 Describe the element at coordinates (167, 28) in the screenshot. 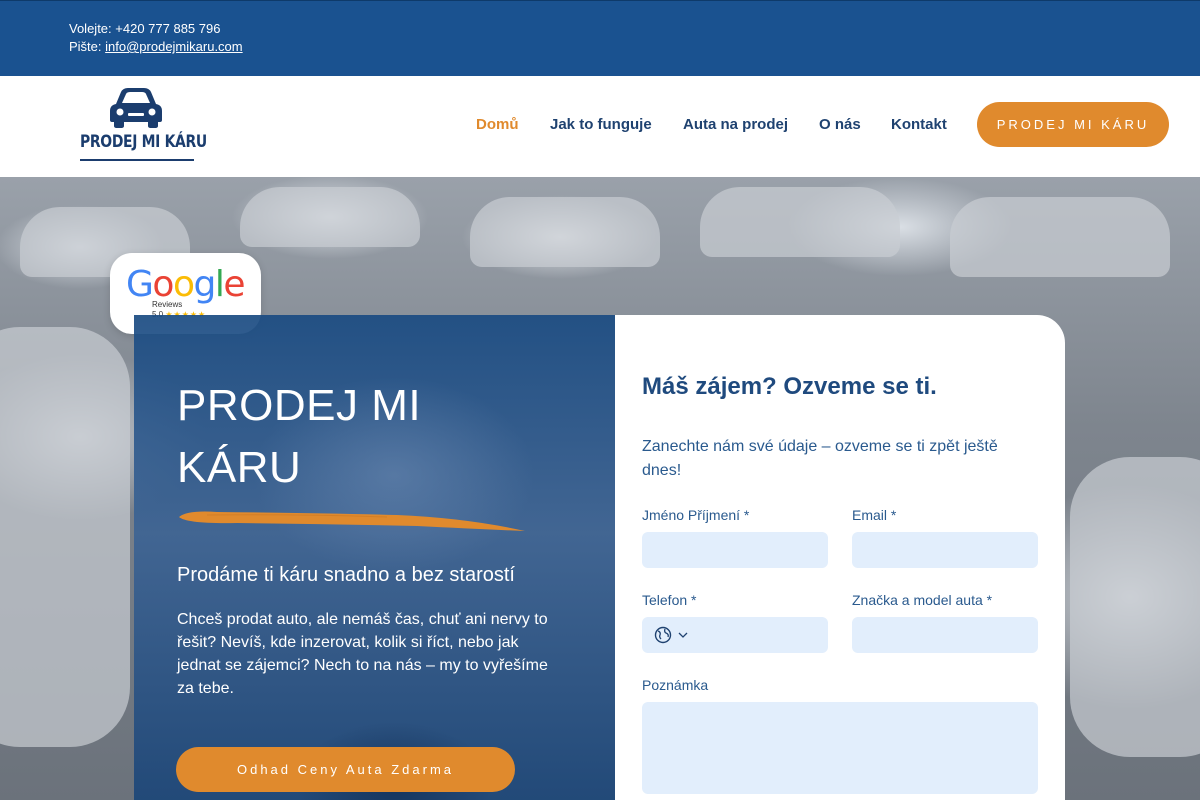

I see `phone-number: +420 777 885 796` at that location.